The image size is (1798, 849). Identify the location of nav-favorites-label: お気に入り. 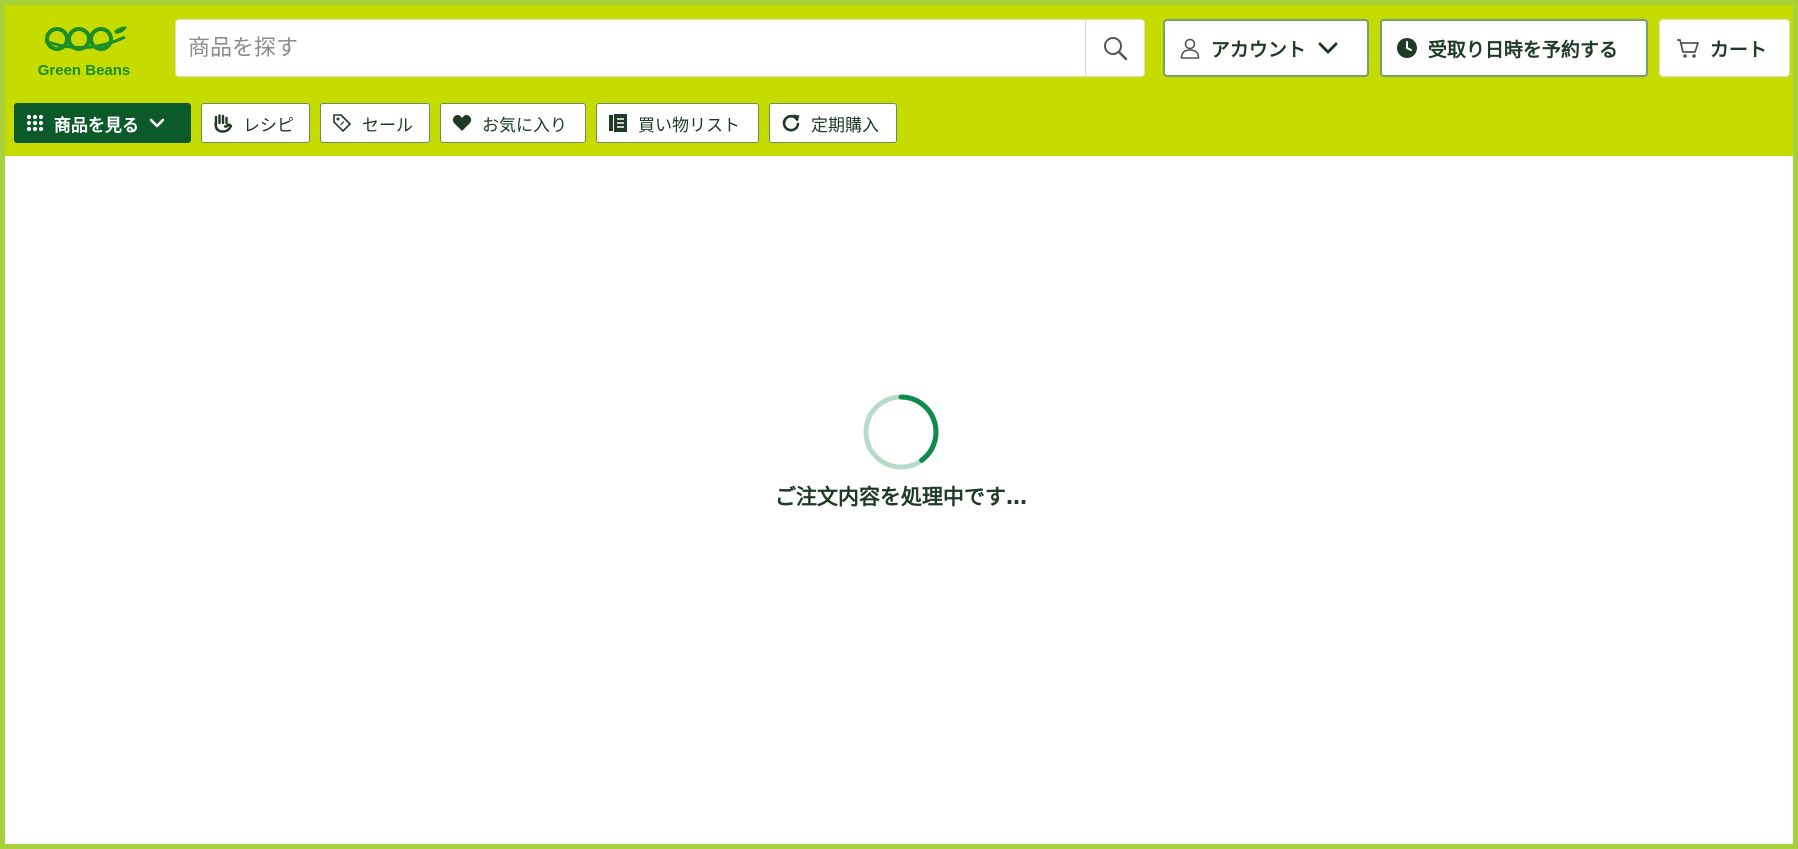
(524, 125).